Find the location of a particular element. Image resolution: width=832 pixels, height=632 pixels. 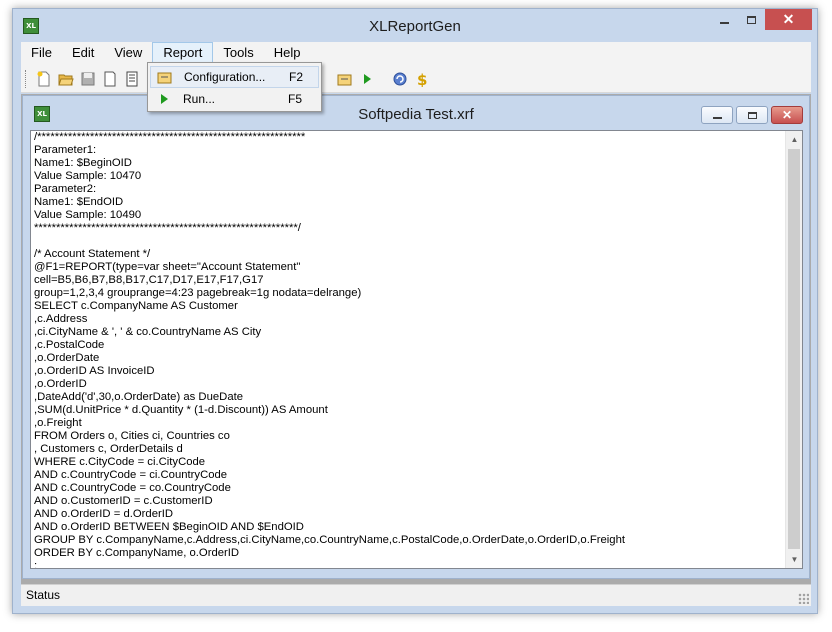

menu-edit: Edit is located at coordinates (83, 53).